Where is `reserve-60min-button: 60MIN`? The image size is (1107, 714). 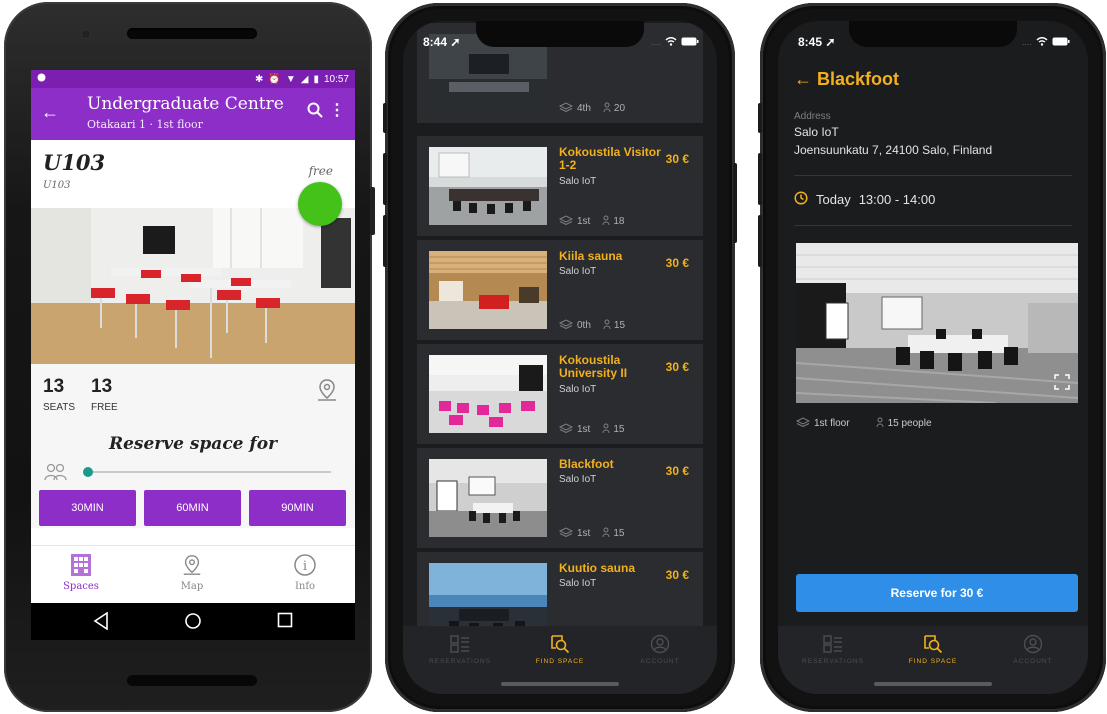 reserve-60min-button: 60MIN is located at coordinates (192, 508).